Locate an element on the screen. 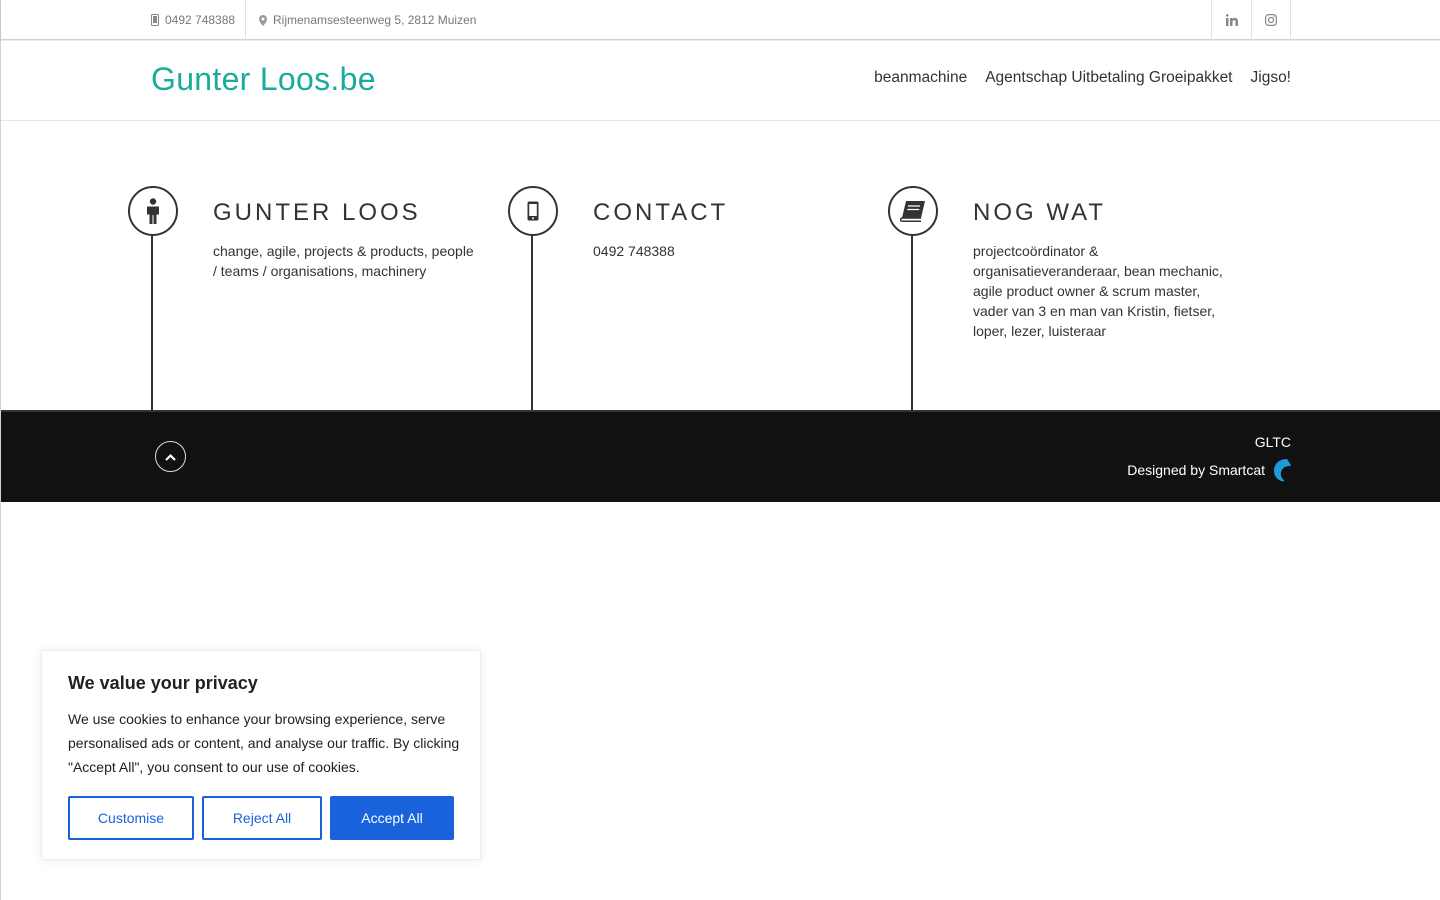  linkedin-icon is located at coordinates (1231, 20).